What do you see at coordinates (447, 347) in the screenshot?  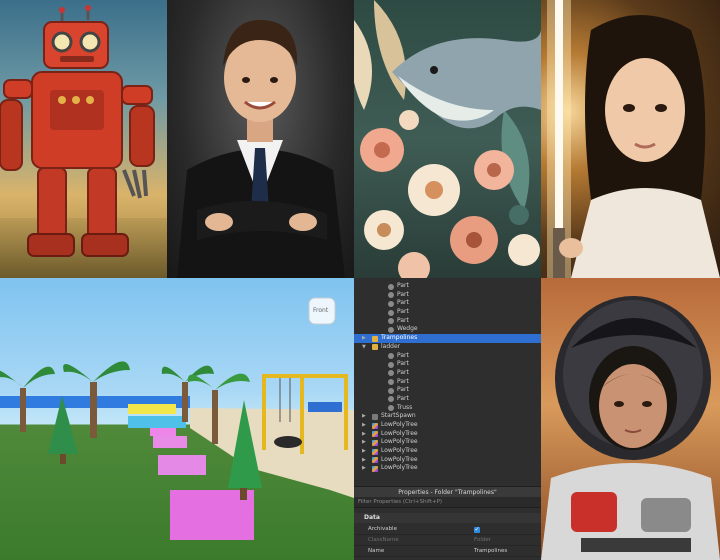 I see `explorer-tree-row: ▼ ladder` at bounding box center [447, 347].